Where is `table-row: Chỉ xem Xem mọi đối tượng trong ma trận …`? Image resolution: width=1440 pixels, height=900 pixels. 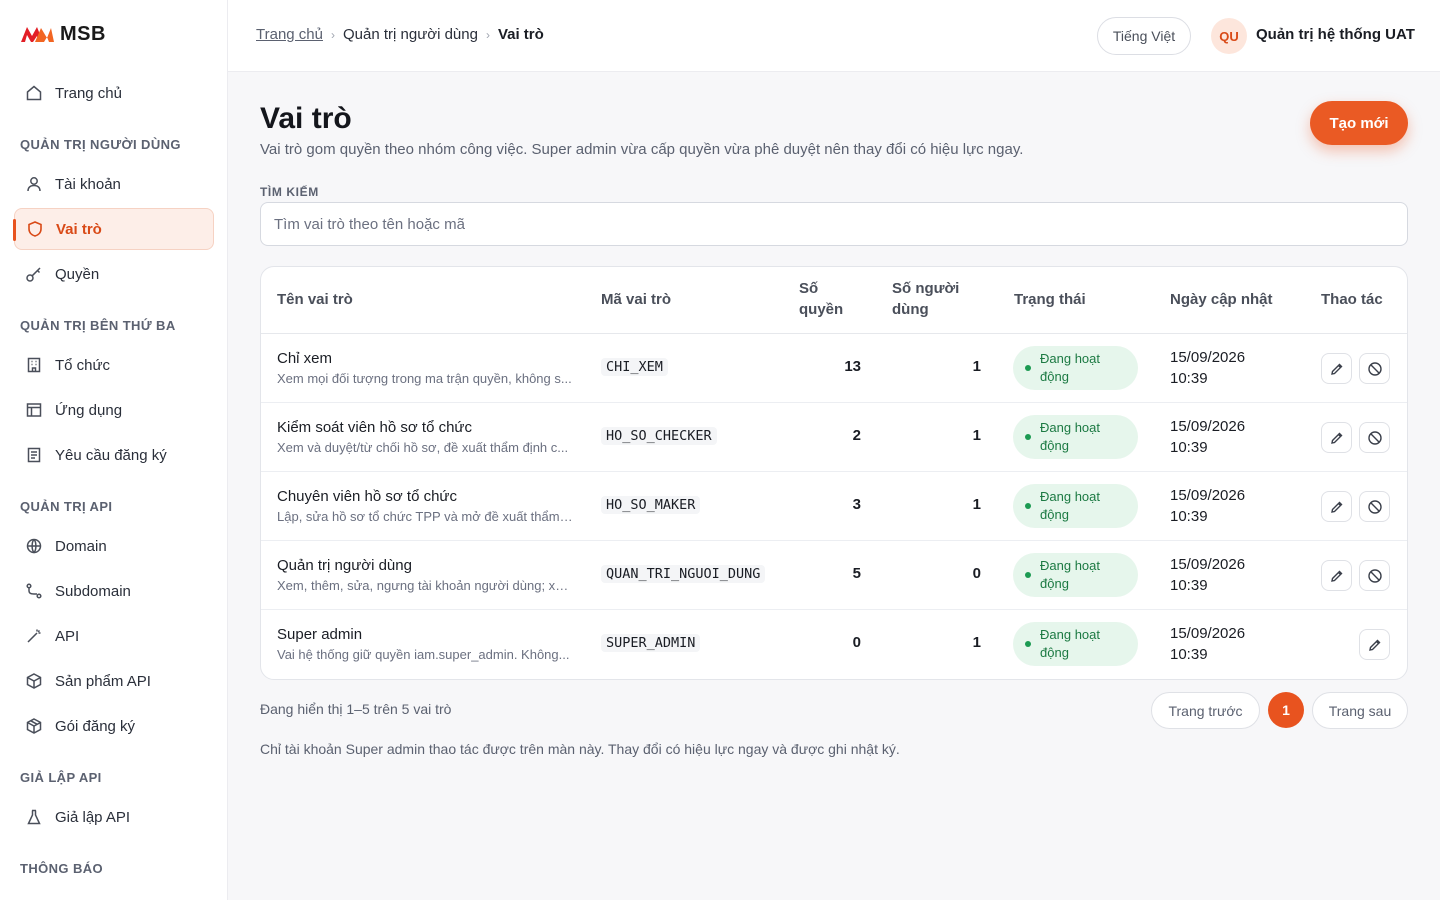
table-row: Chỉ xem Xem mọi đối tượng trong ma trận … is located at coordinates (834, 368).